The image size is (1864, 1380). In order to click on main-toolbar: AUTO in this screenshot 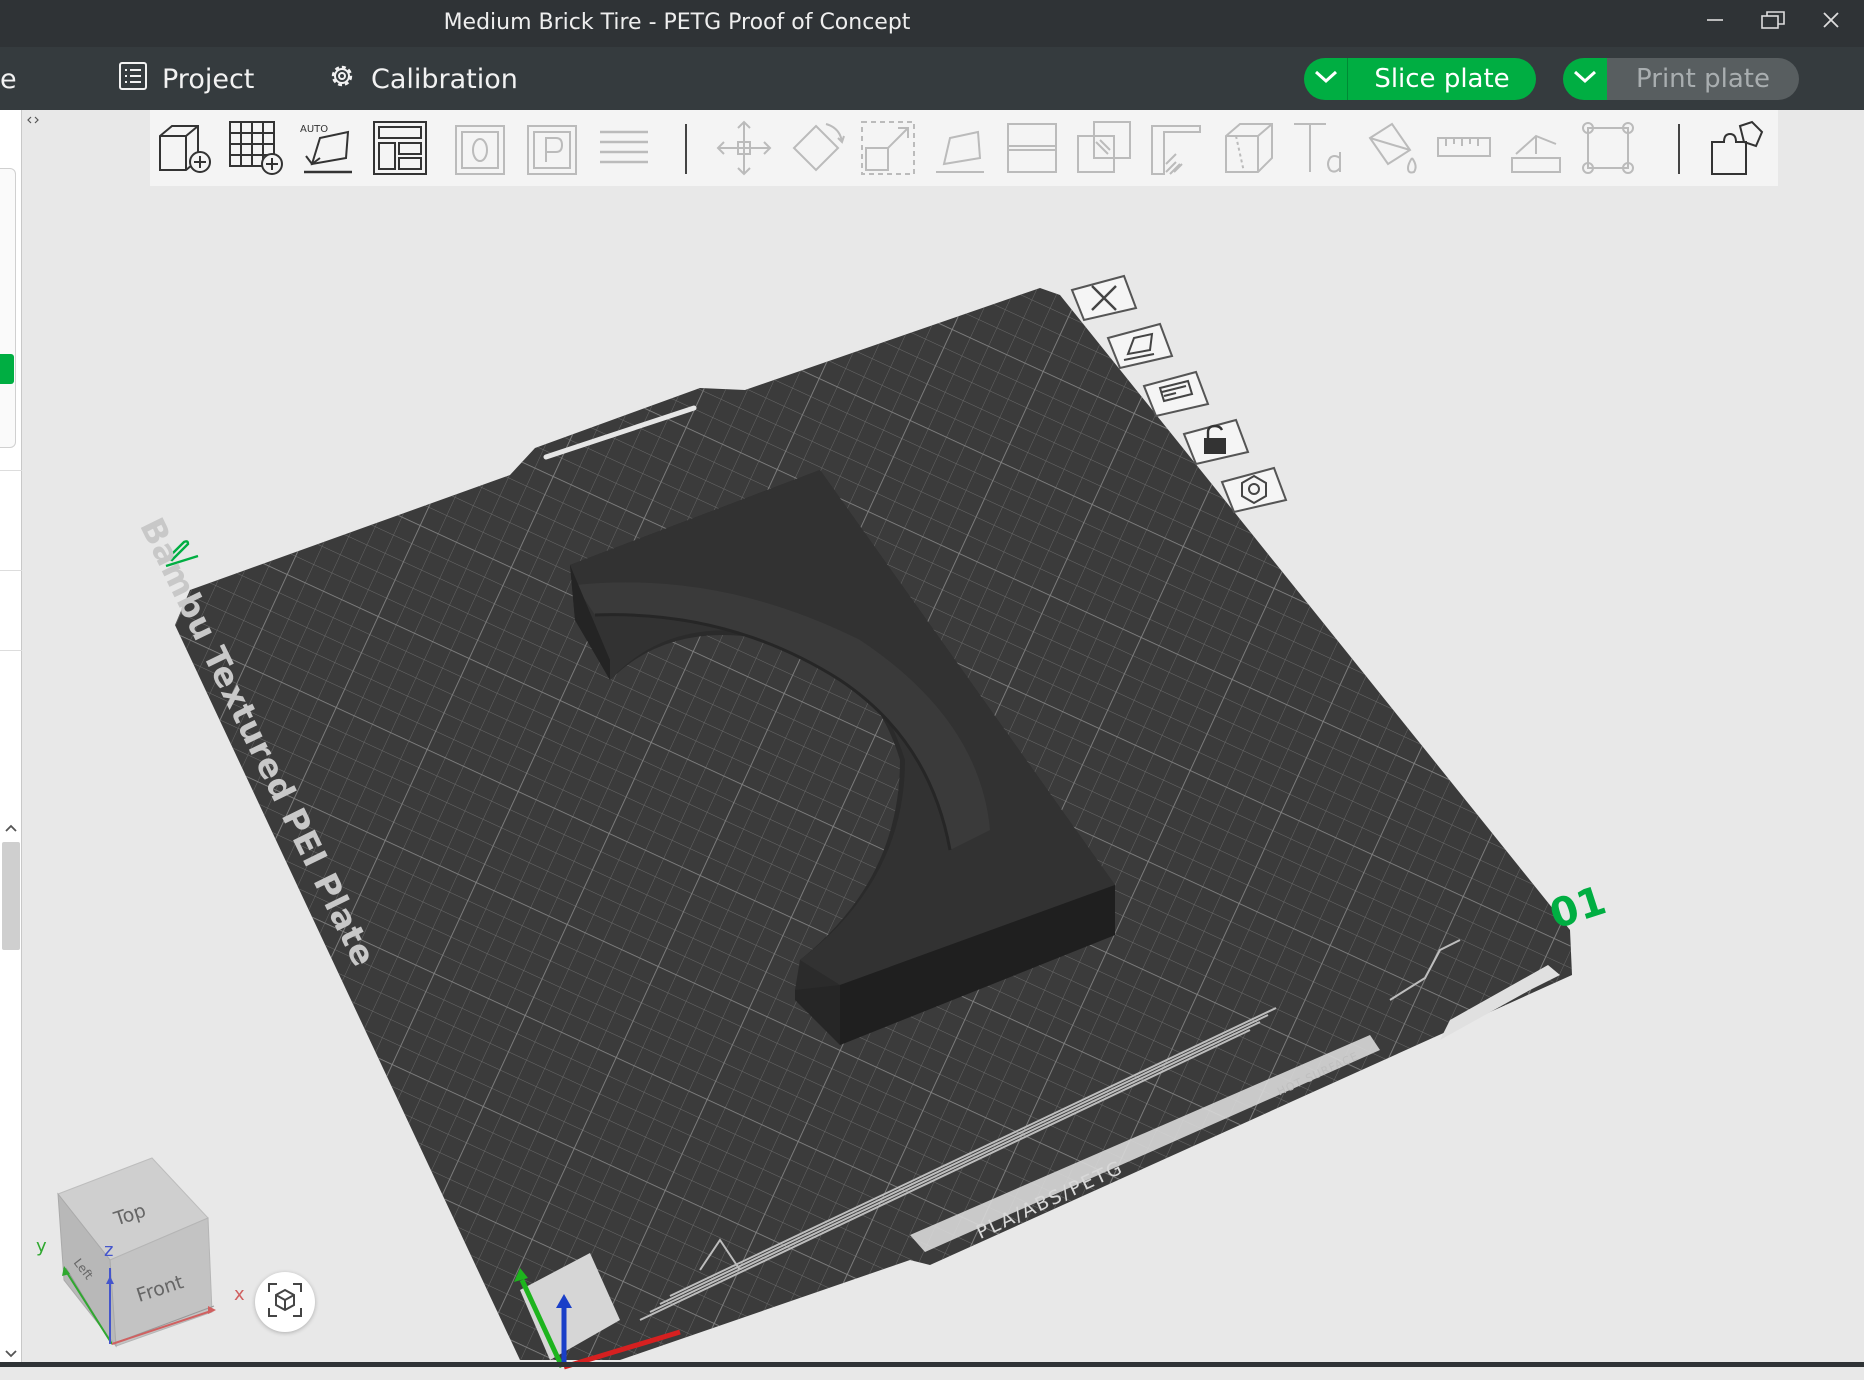, I will do `click(964, 148)`.